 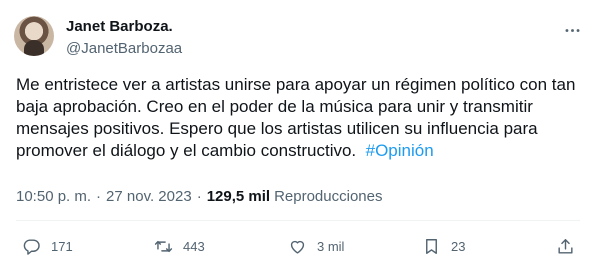 I want to click on share-button, so click(x=565, y=246).